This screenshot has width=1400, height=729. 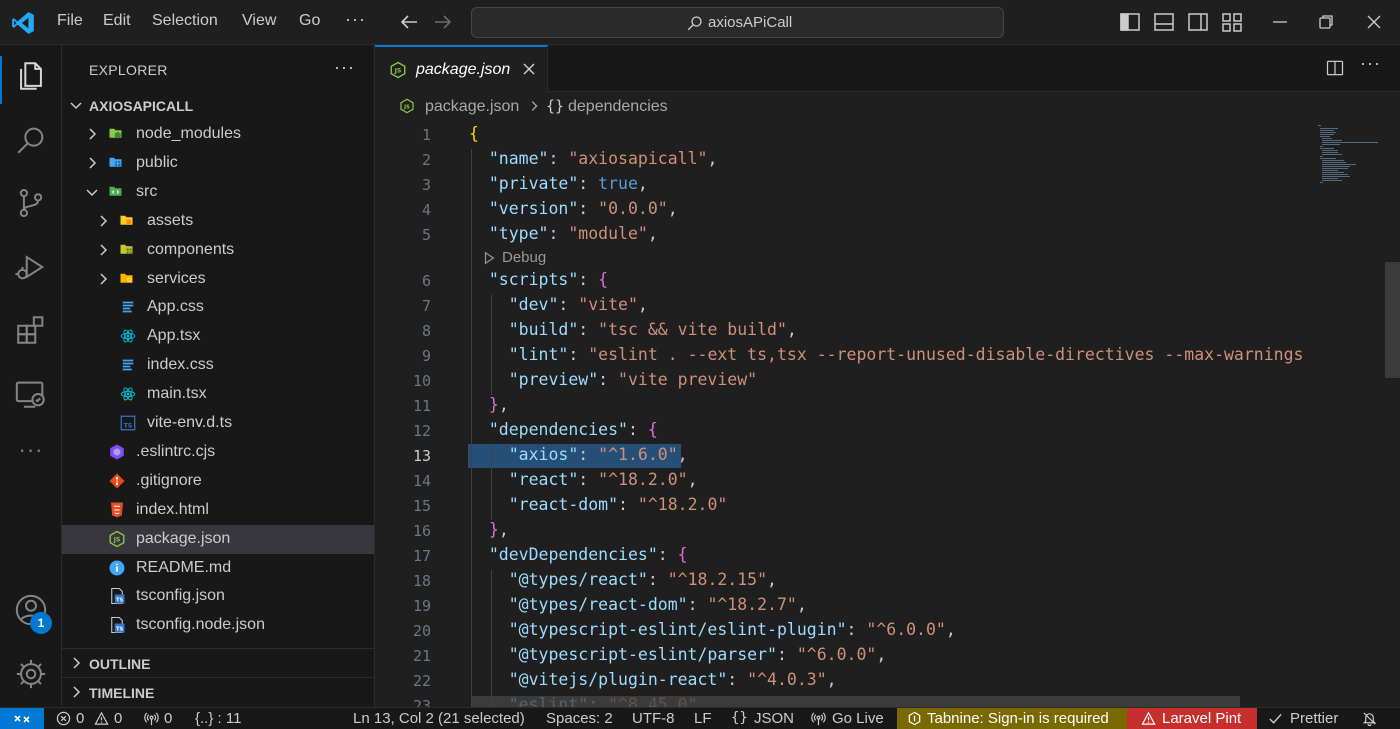 I want to click on code-line: "@typescript-eslint/parser": "^6.0.0",, so click(x=678, y=654).